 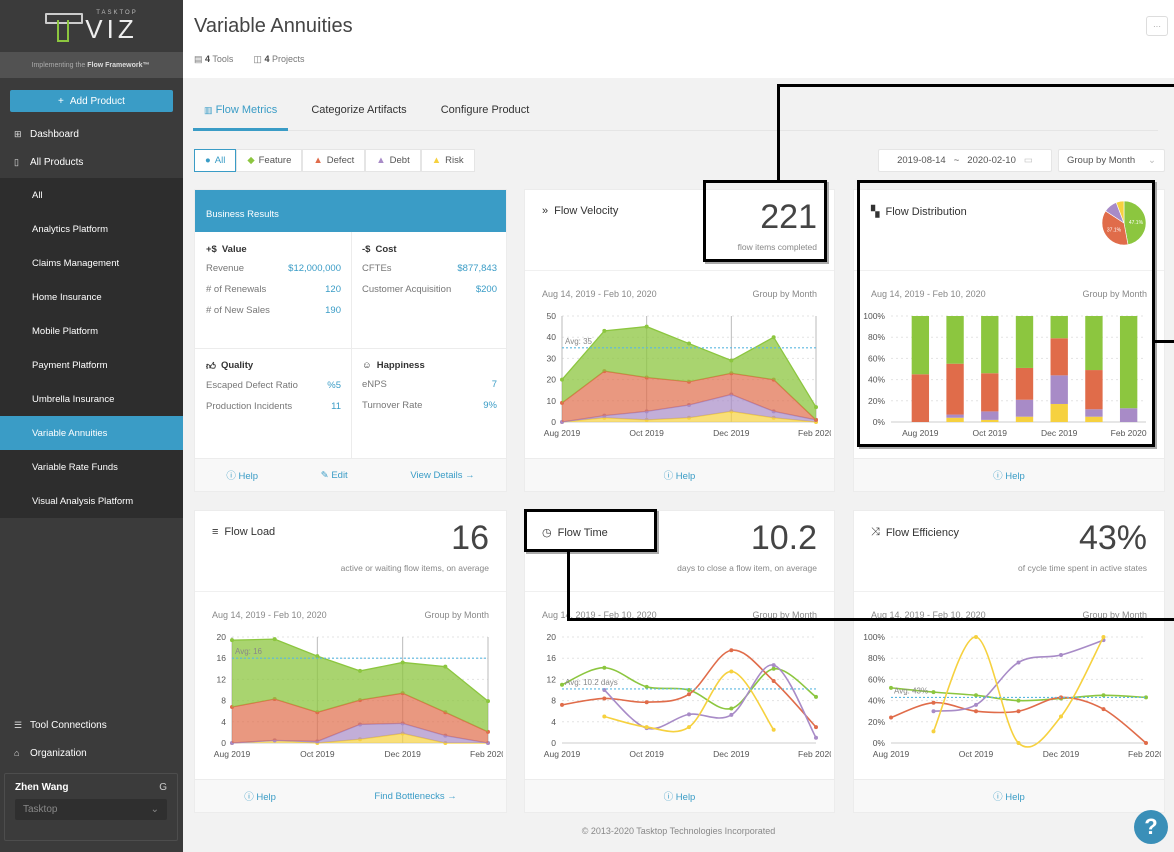 What do you see at coordinates (91, 101) in the screenshot?
I see `add-product-button: + Add Product` at bounding box center [91, 101].